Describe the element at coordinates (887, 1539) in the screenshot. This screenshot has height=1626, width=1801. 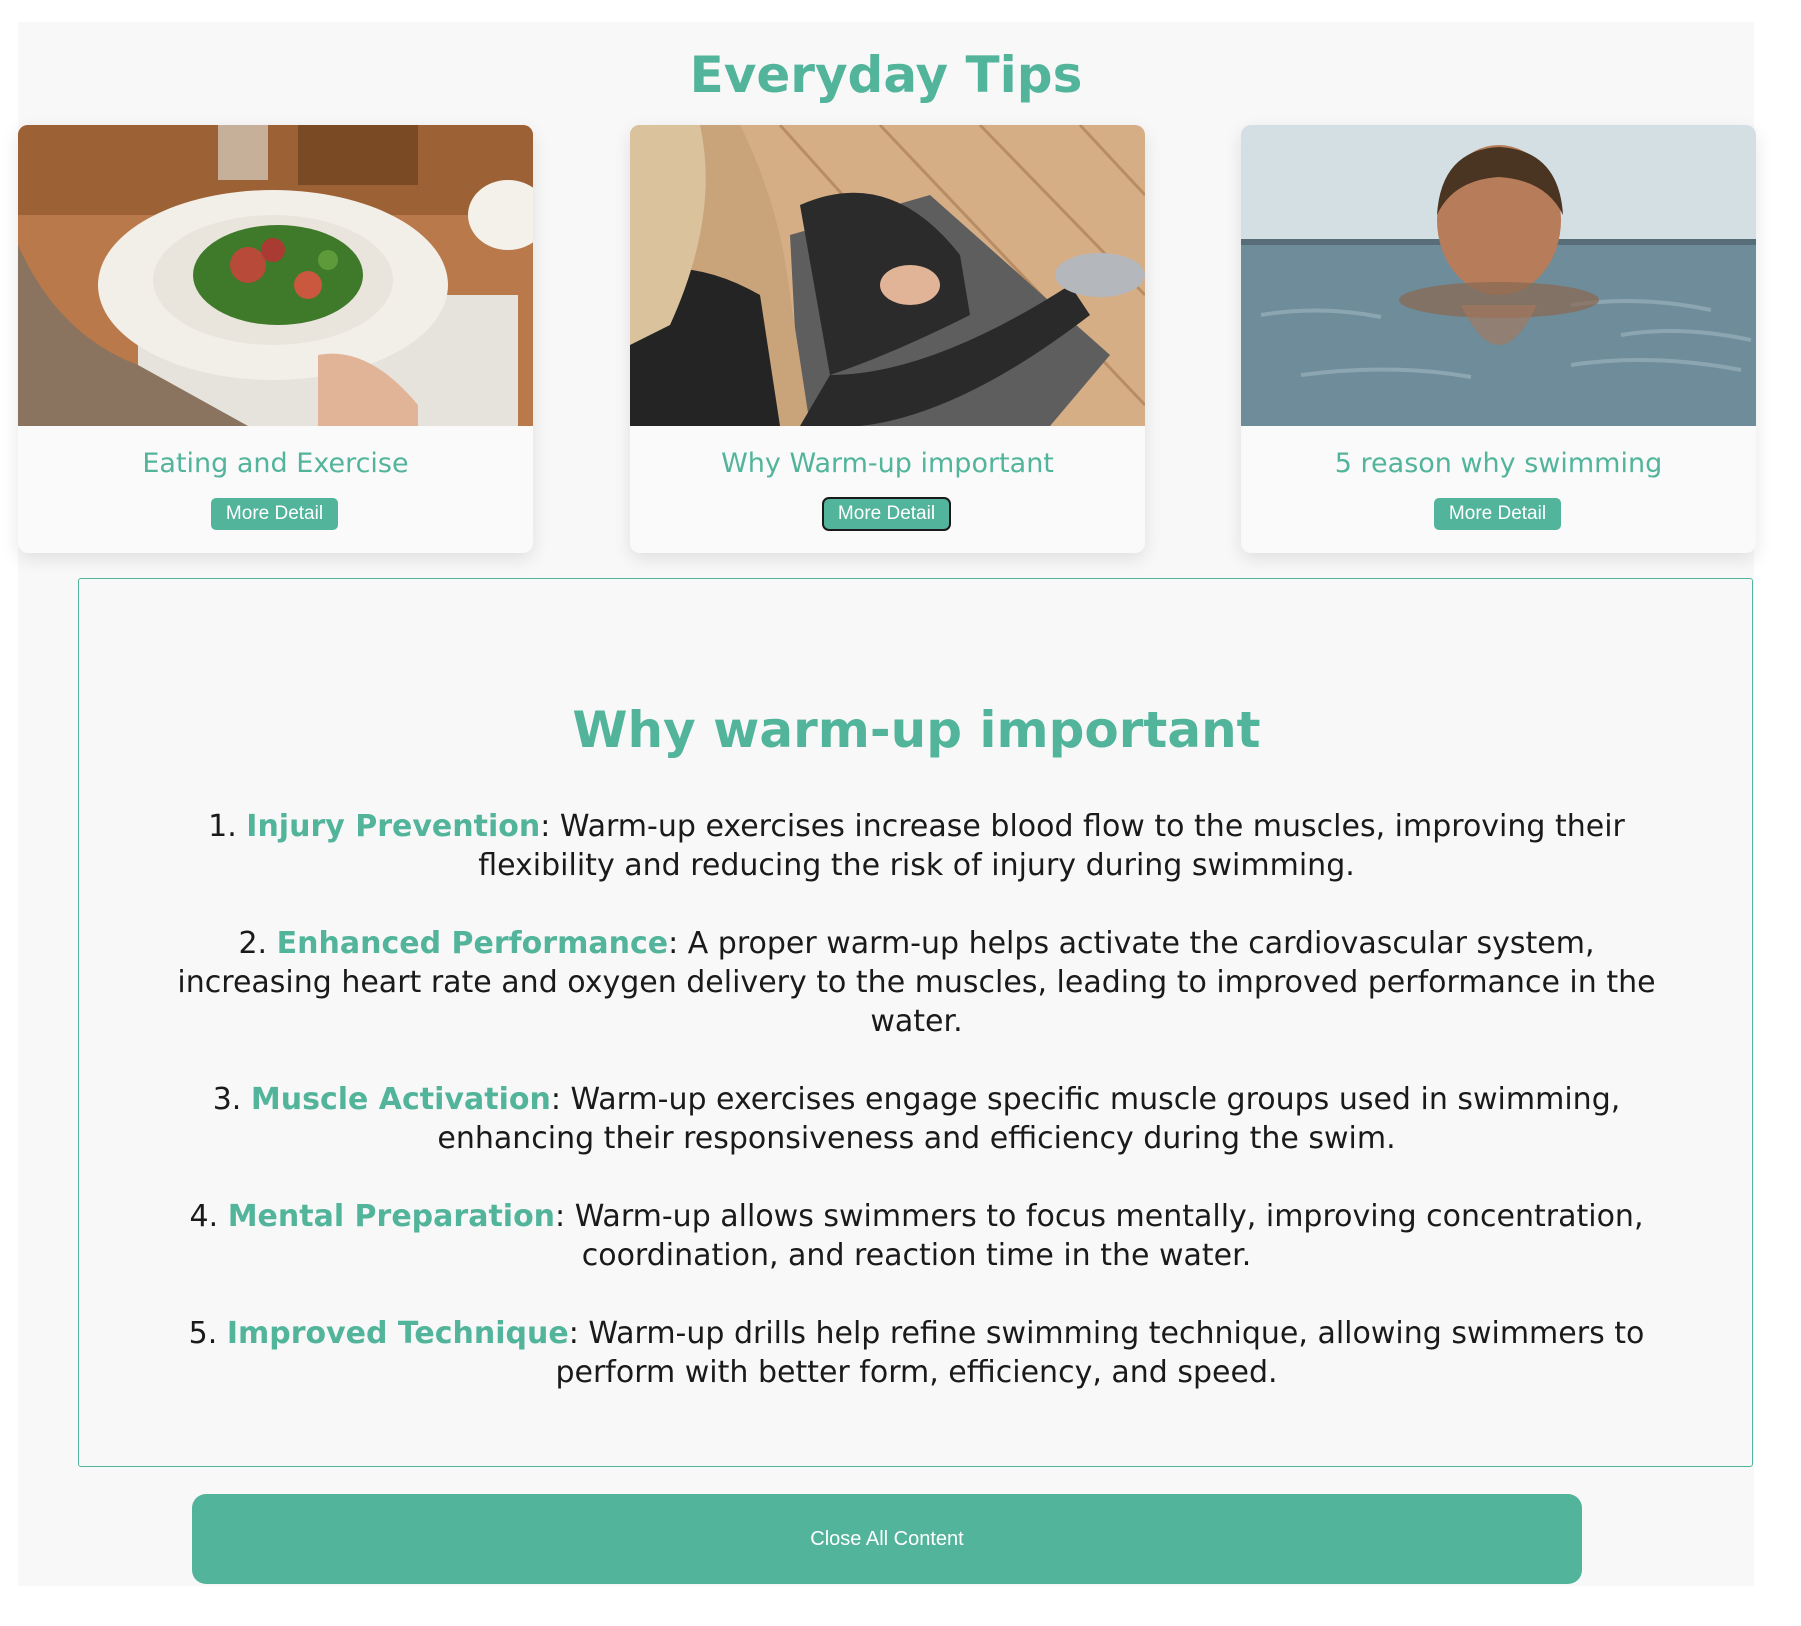
I see `close-all-content-button: Close All Content` at that location.